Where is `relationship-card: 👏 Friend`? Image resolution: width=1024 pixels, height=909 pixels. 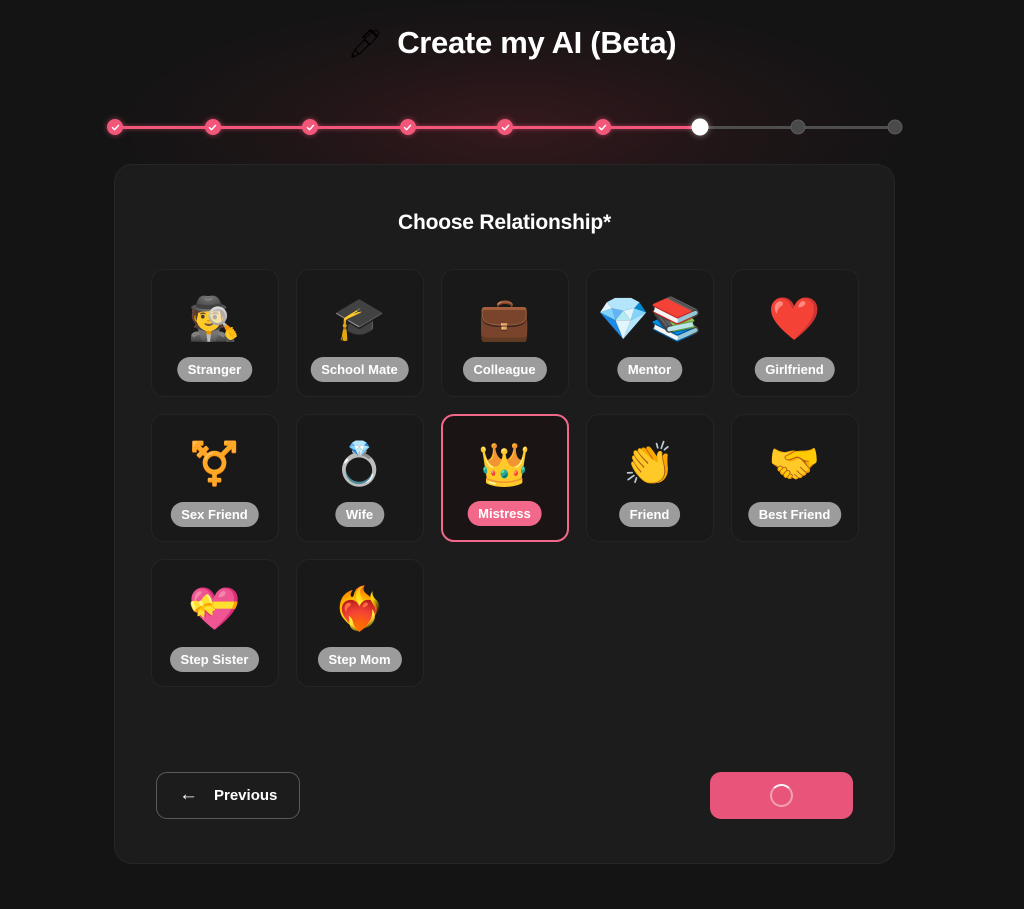
relationship-card: 👏 Friend is located at coordinates (649, 478).